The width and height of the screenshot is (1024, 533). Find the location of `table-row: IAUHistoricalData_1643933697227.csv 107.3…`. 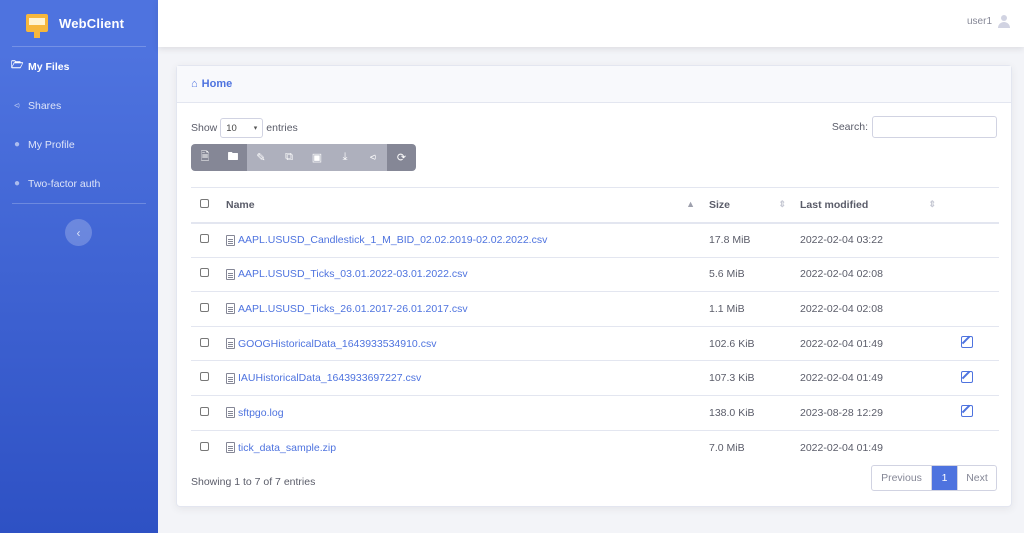

table-row: IAUHistoricalData_1643933697227.csv 107.3… is located at coordinates (595, 378).